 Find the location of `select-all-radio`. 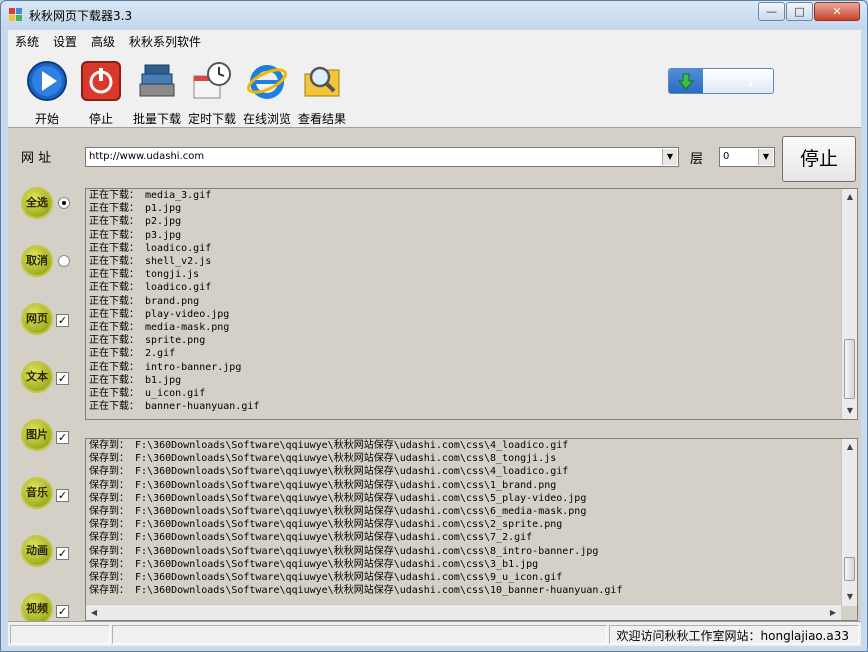

select-all-radio is located at coordinates (64, 203).